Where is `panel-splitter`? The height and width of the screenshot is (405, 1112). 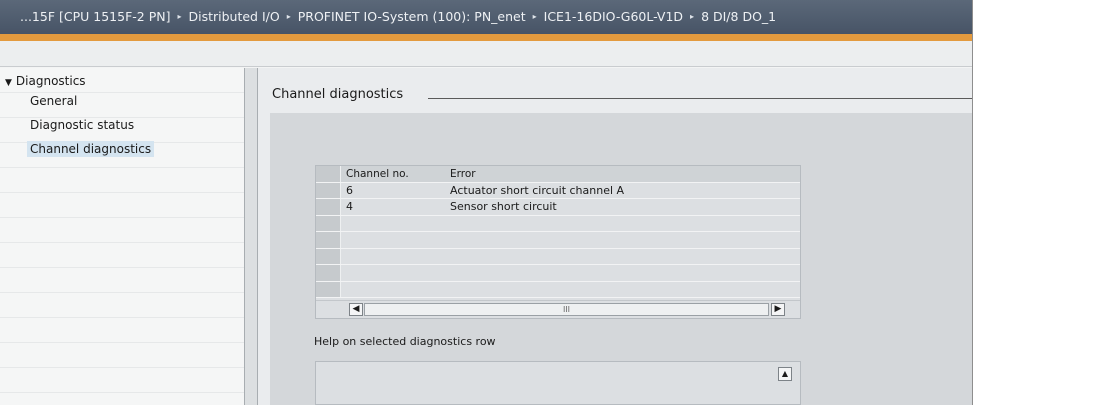 panel-splitter is located at coordinates (251, 236).